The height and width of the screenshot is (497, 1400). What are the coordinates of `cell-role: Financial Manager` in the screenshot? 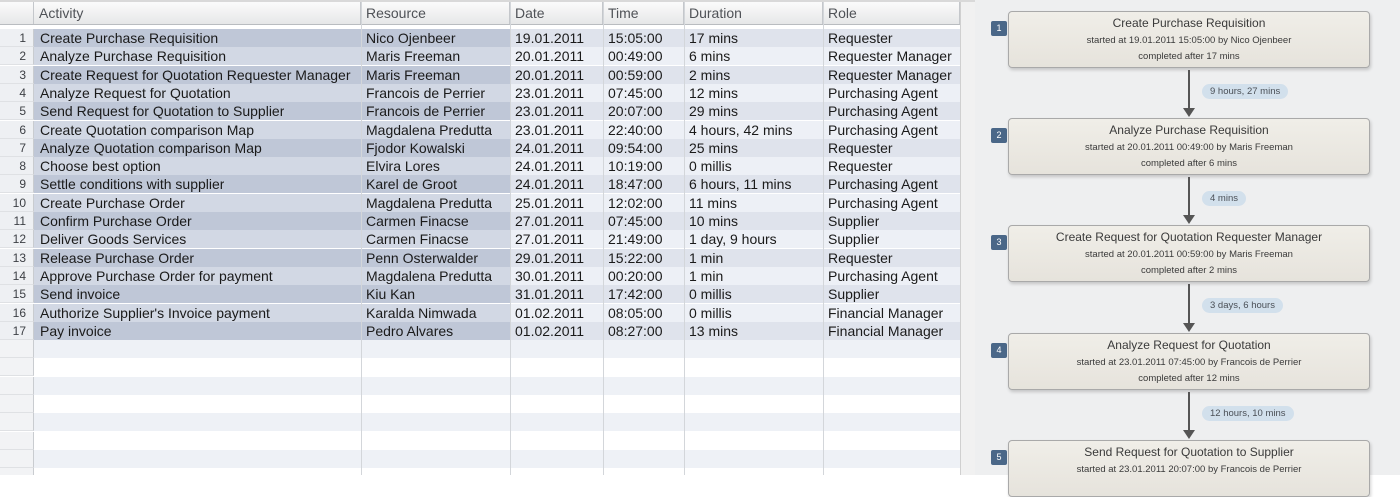 It's located at (885, 331).